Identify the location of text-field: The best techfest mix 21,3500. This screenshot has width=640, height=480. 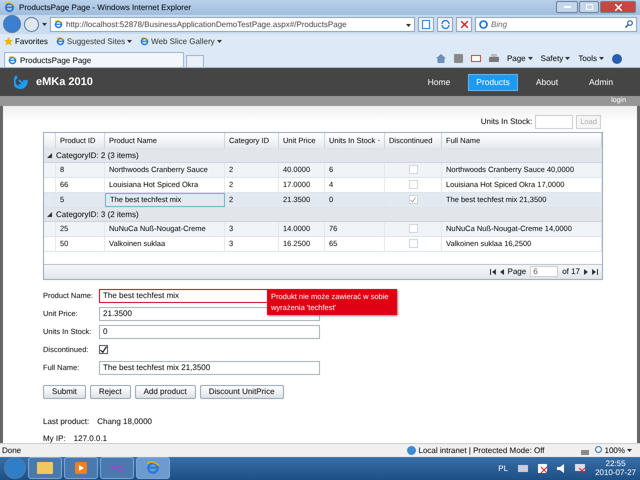
(209, 367).